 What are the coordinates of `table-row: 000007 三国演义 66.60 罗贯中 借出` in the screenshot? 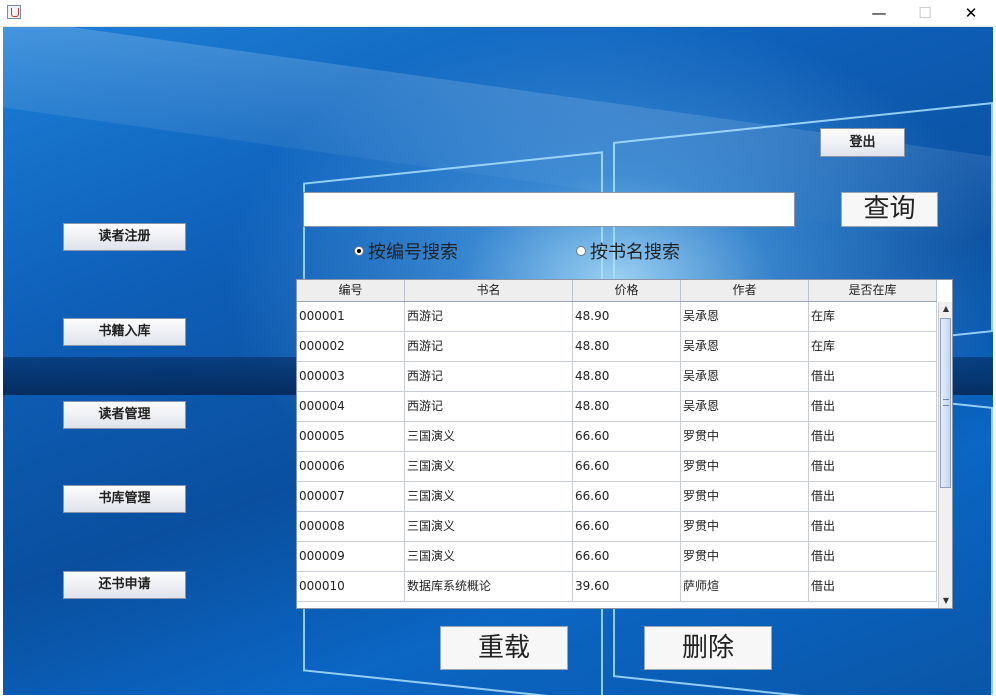 It's located at (617, 497).